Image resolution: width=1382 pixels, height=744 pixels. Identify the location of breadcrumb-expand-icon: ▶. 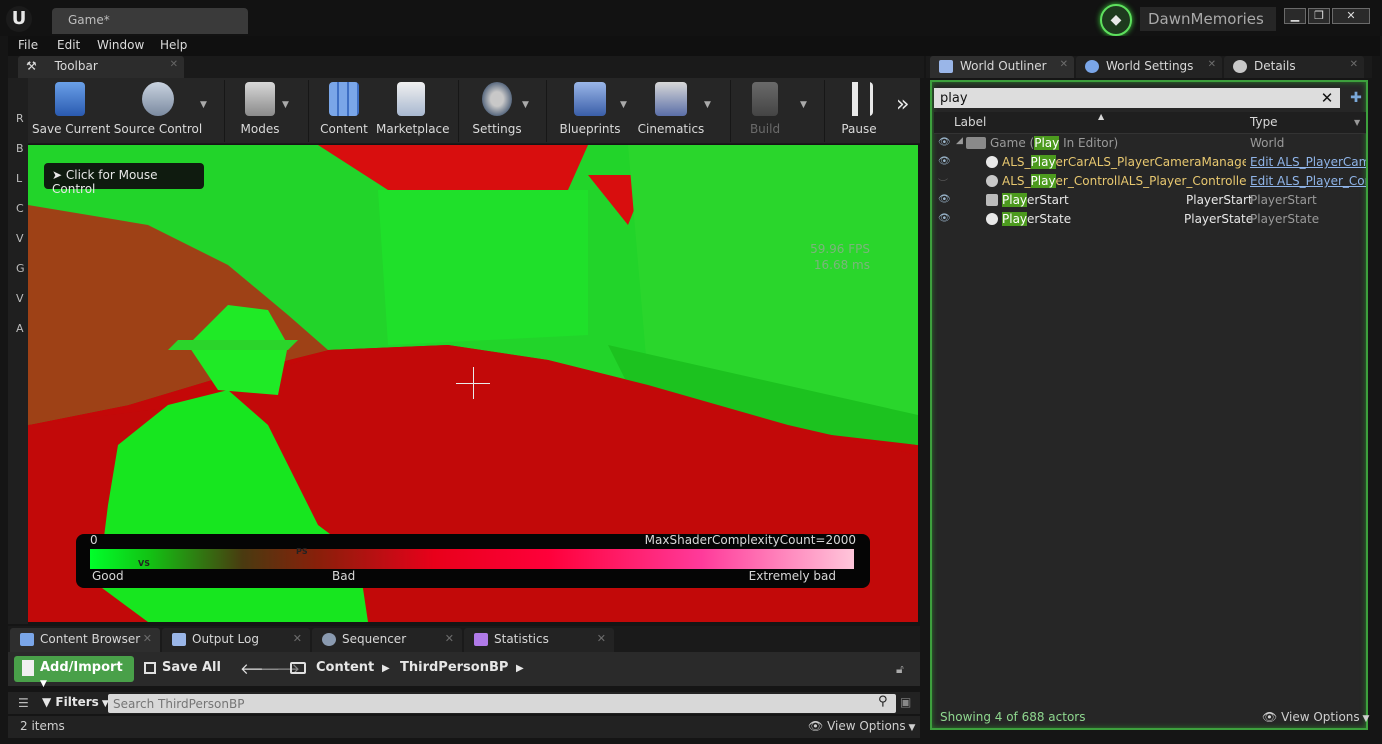
(520, 668).